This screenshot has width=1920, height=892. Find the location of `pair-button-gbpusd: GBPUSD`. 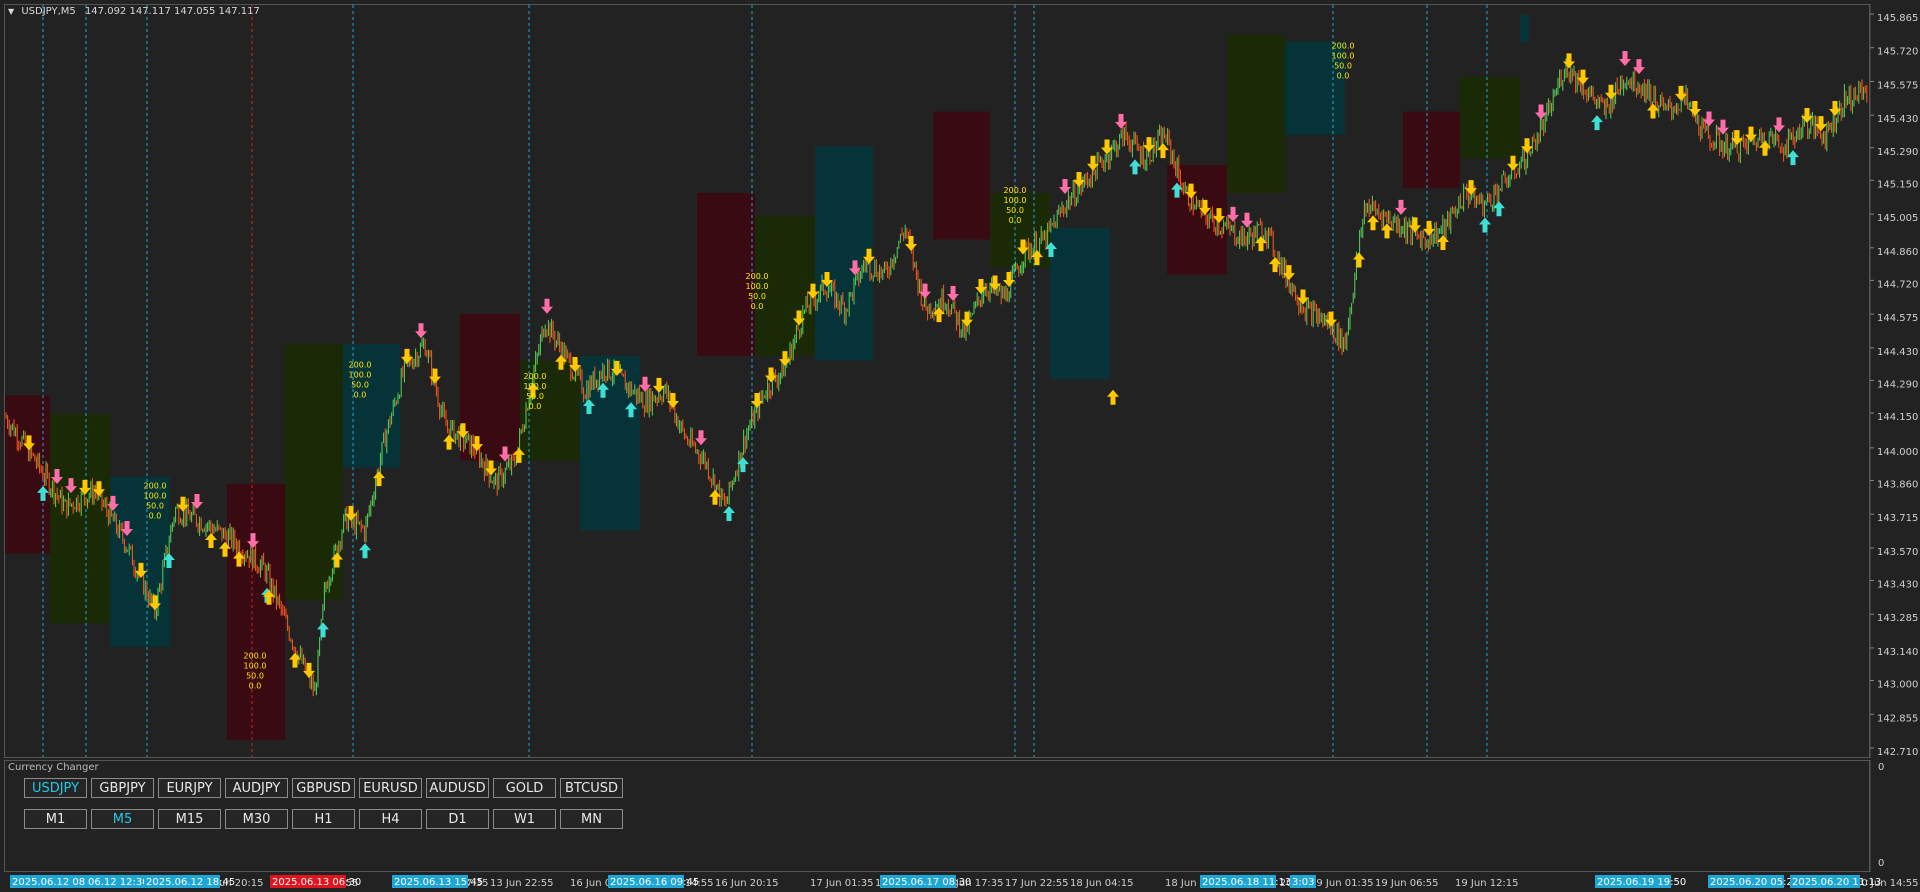

pair-button-gbpusd: GBPUSD is located at coordinates (323, 788).